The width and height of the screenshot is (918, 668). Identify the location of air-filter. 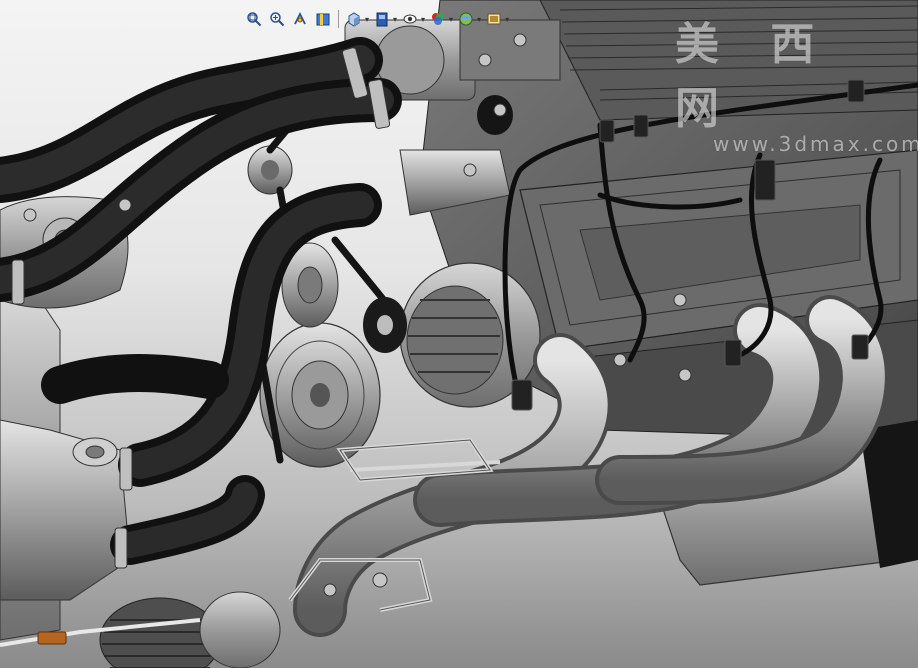
(190, 629).